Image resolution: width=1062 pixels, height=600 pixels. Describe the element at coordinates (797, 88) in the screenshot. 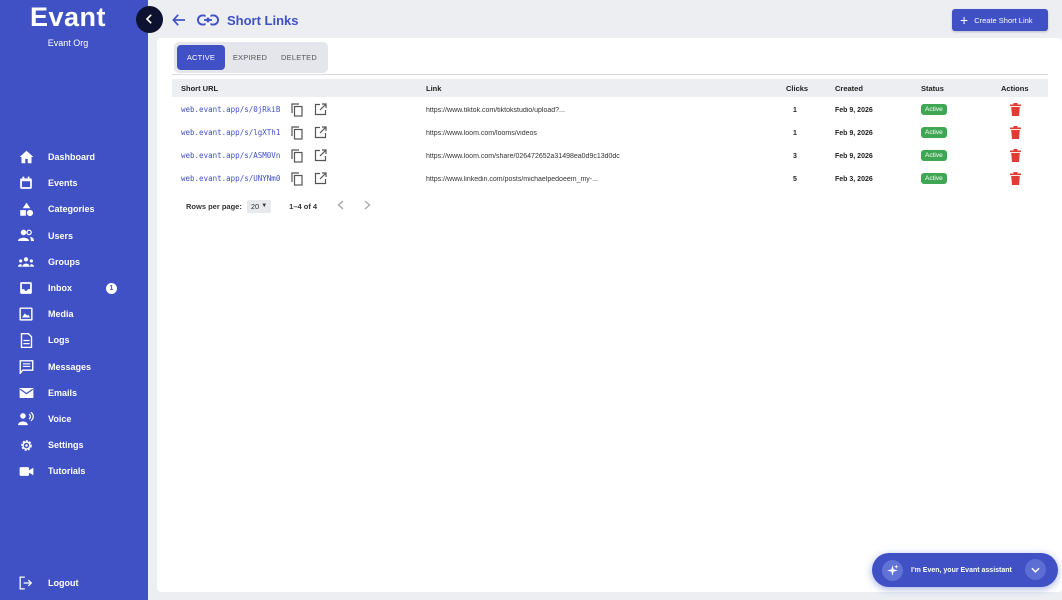

I see `column-header-clicks: Clicks` at that location.